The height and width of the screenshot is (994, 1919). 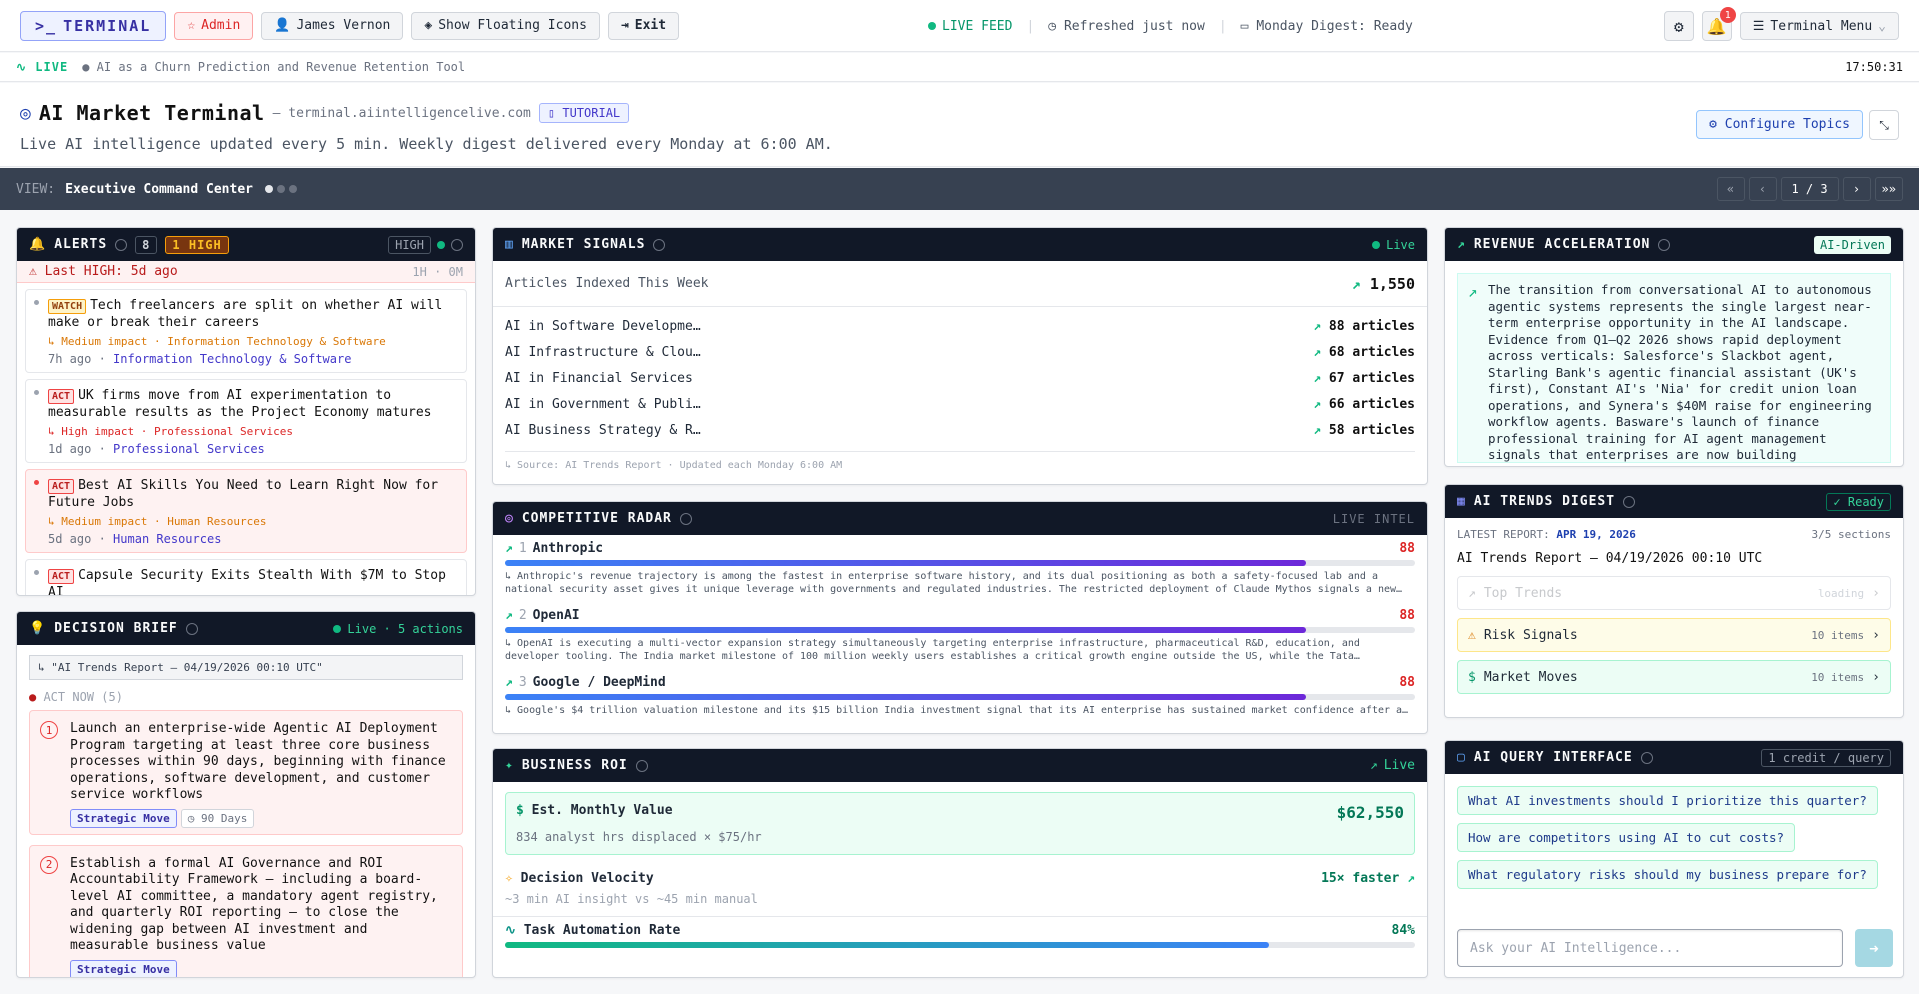 What do you see at coordinates (1360, 878) in the screenshot?
I see `velocity-value: 15× faster` at bounding box center [1360, 878].